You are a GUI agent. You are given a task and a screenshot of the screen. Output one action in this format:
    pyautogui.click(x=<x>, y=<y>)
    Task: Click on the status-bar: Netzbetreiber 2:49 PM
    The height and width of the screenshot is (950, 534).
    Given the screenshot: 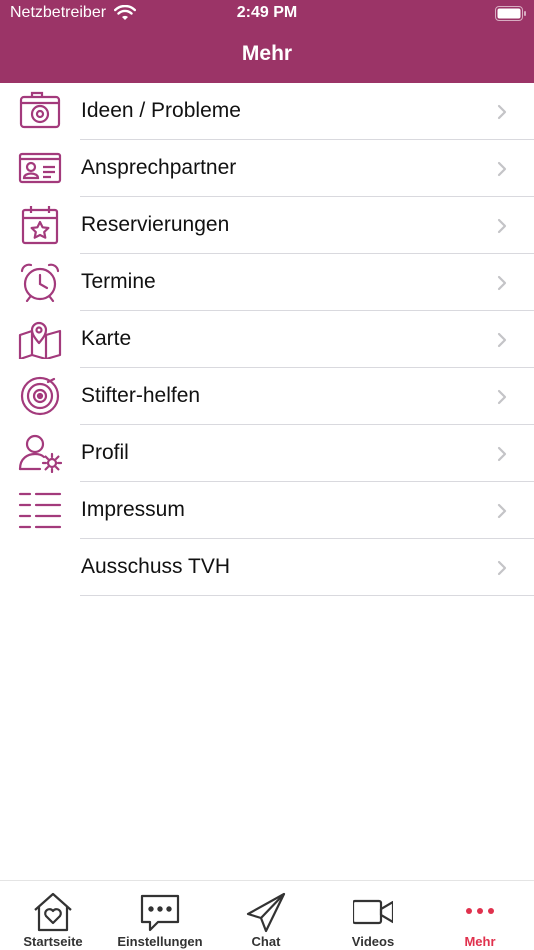 What is the action you would take?
    pyautogui.click(x=267, y=14)
    